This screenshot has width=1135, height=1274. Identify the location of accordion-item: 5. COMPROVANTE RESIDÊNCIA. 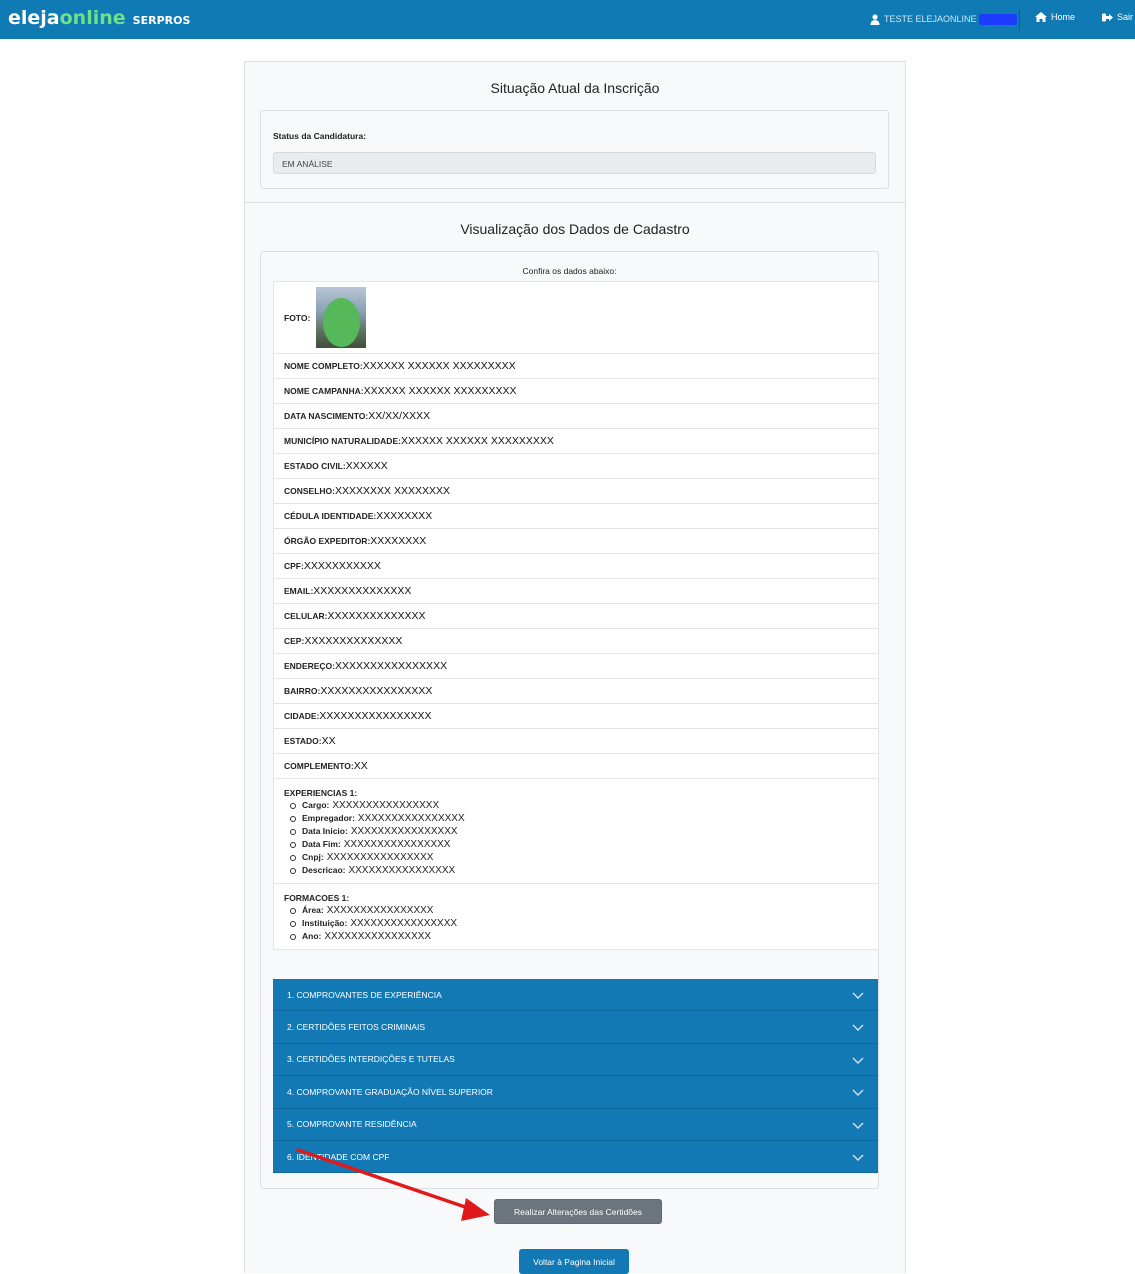
(575, 1124).